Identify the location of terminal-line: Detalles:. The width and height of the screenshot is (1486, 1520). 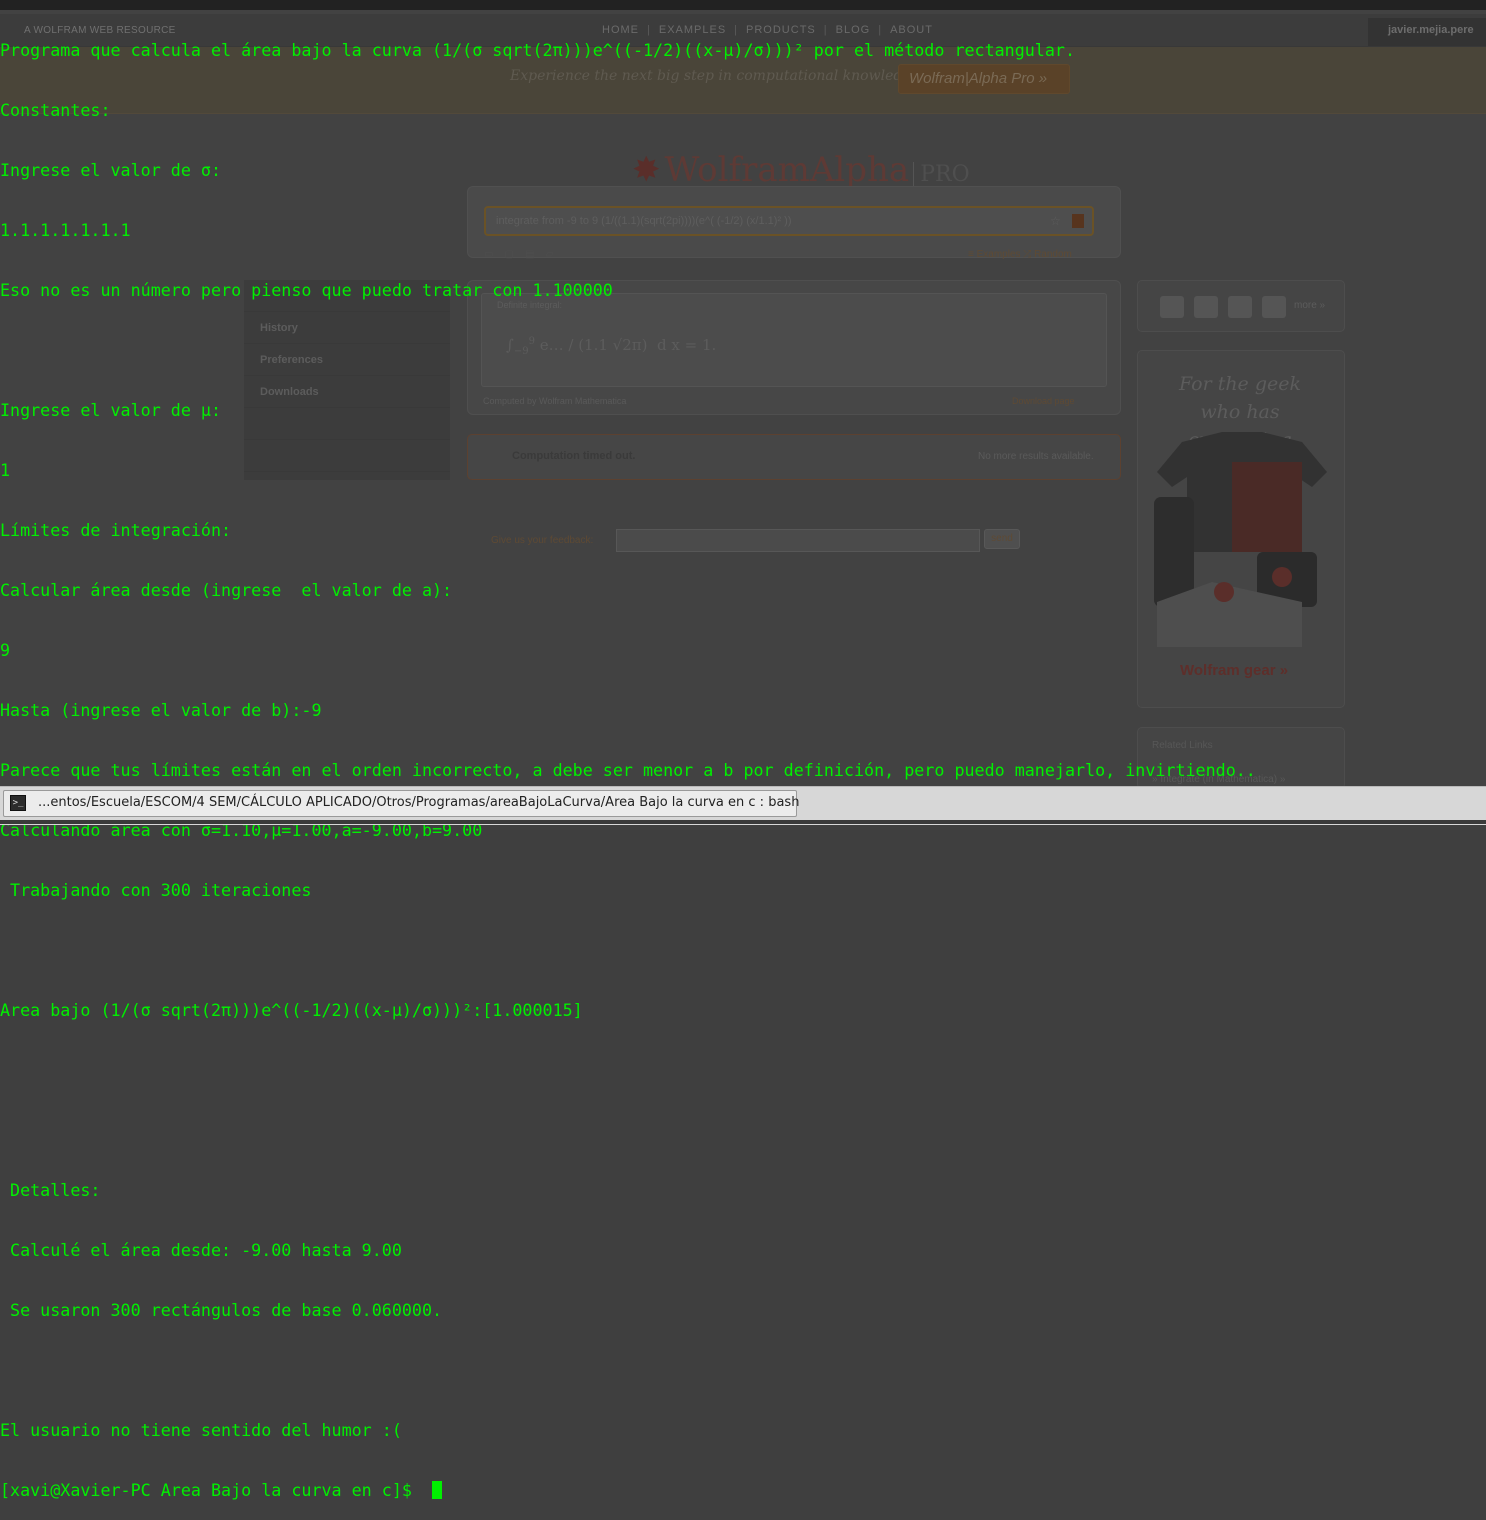
(50, 1190).